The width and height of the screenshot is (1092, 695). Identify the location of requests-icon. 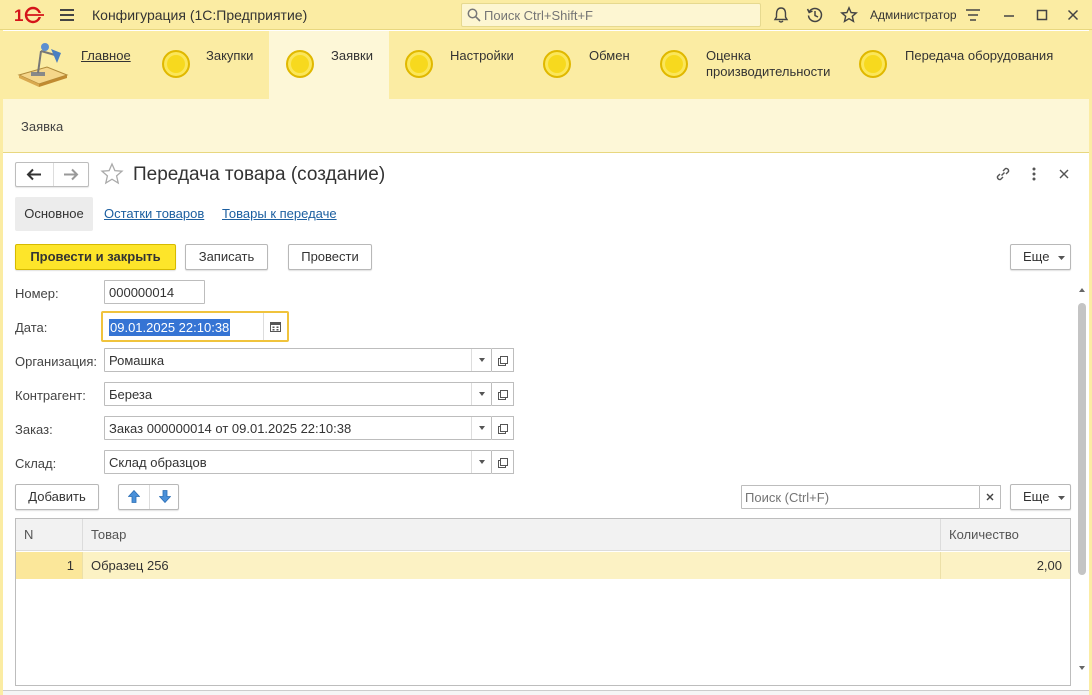
(300, 64).